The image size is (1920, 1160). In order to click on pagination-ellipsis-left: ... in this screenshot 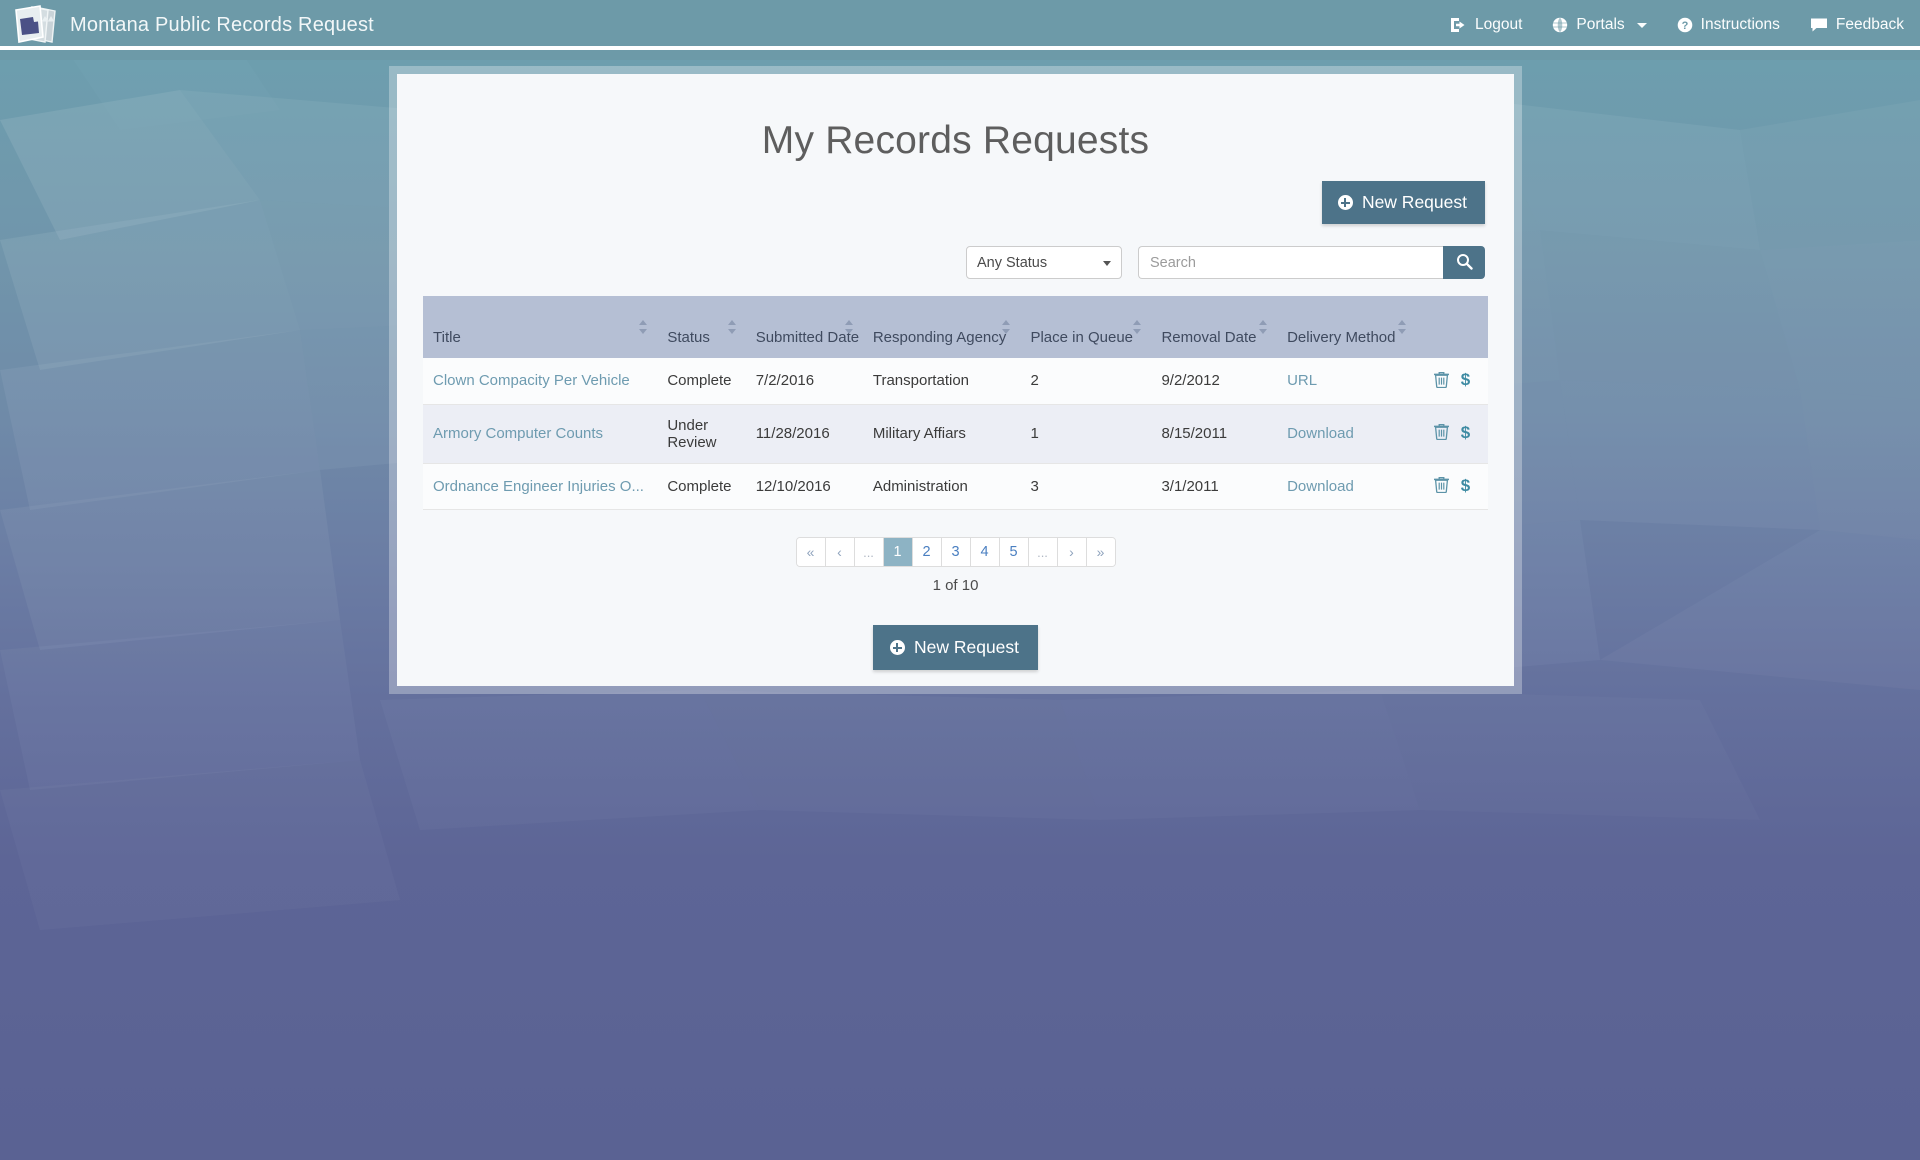, I will do `click(869, 552)`.